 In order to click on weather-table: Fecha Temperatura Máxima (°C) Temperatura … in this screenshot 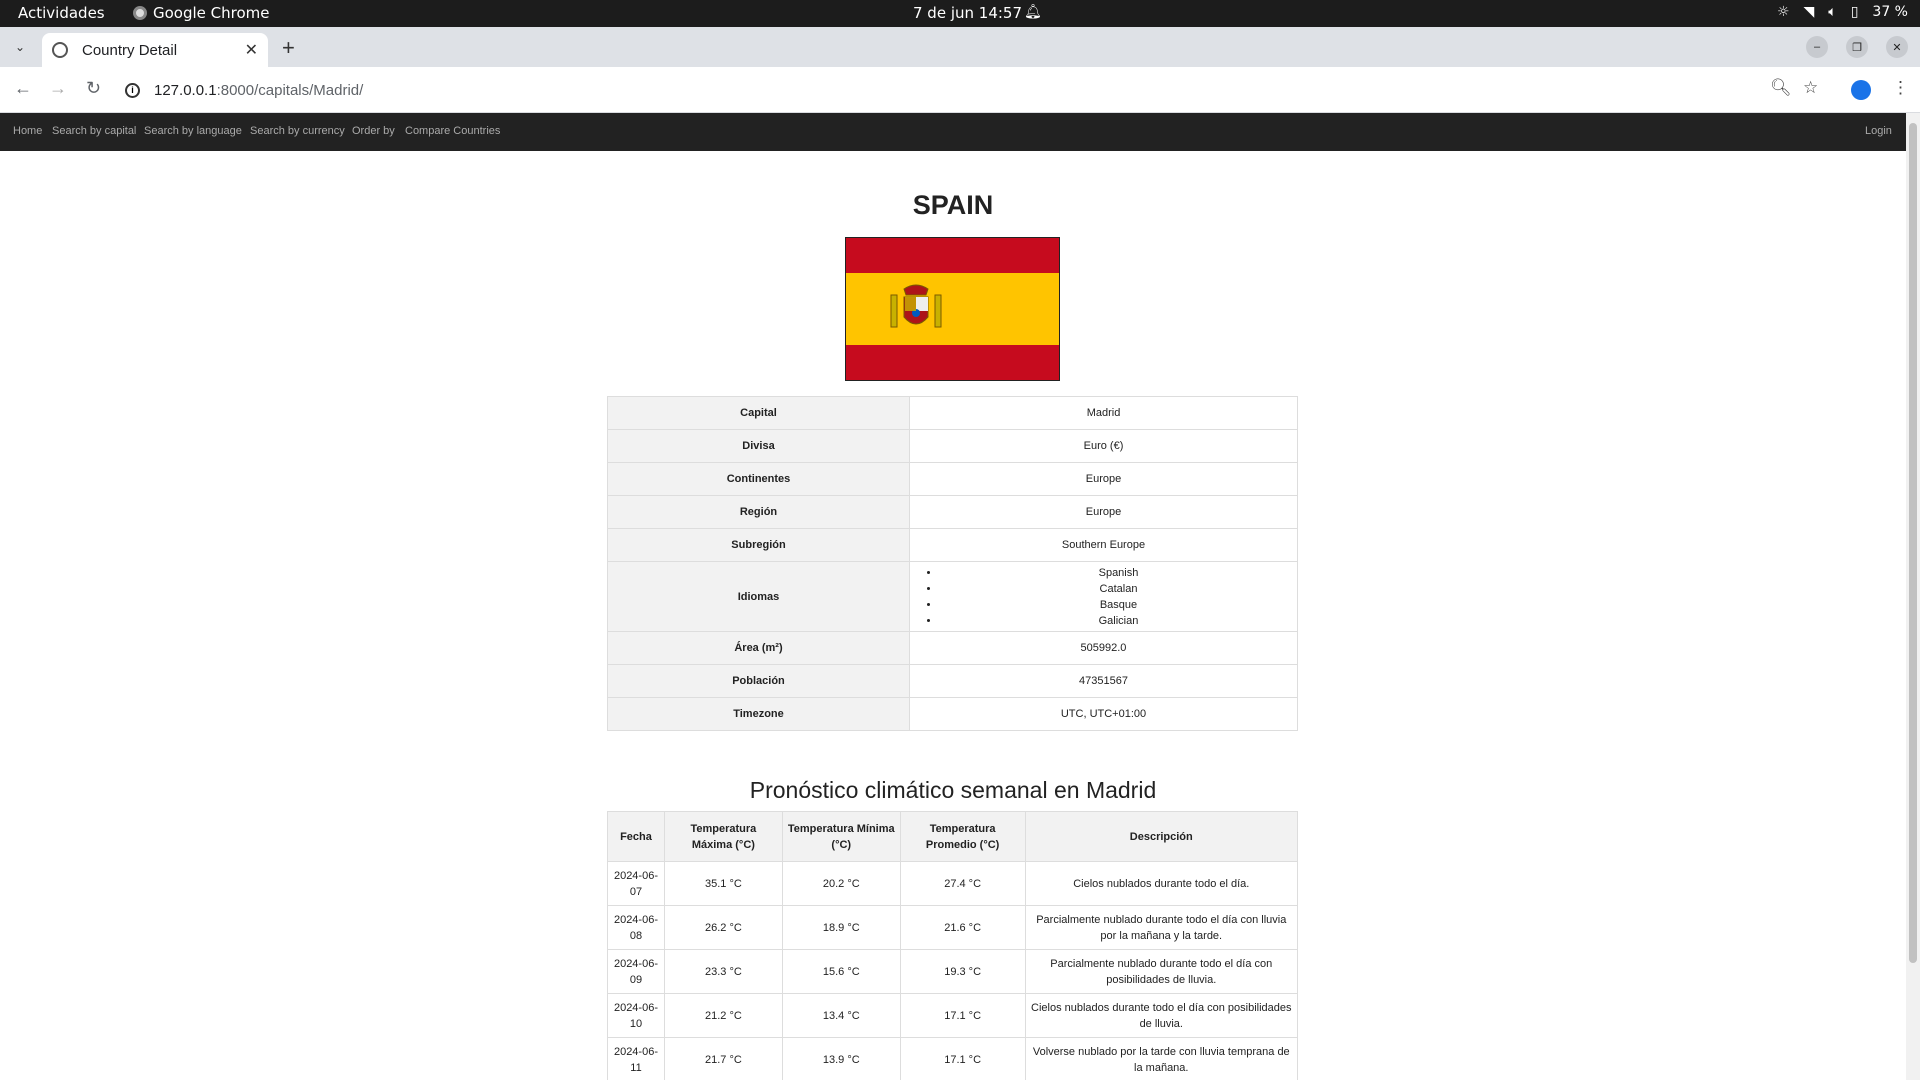, I will do `click(953, 945)`.